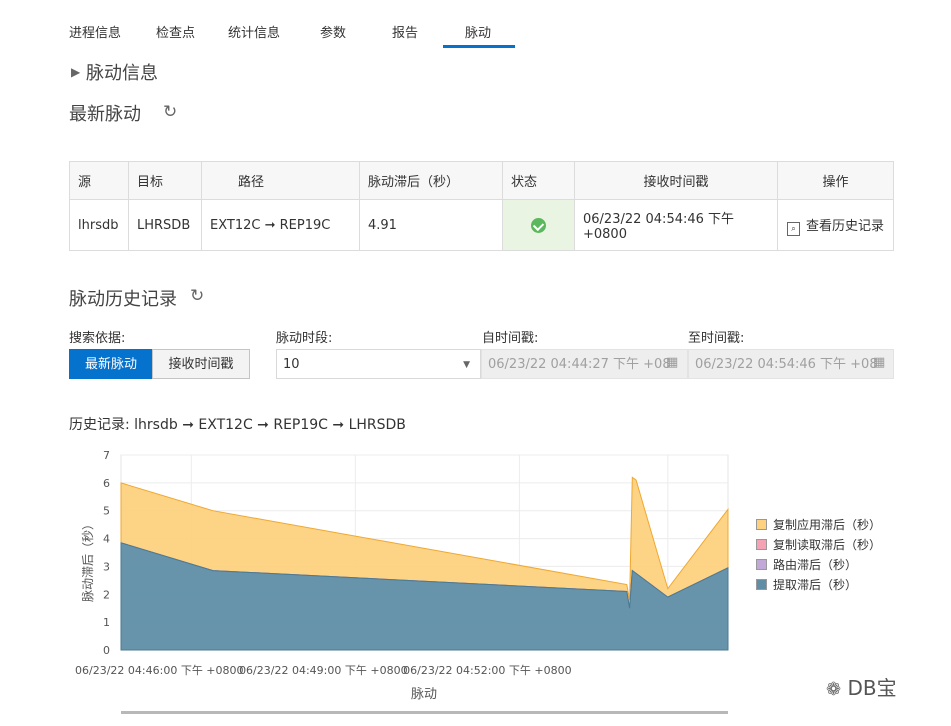  What do you see at coordinates (106, 566) in the screenshot?
I see `y-tick-label: 3` at bounding box center [106, 566].